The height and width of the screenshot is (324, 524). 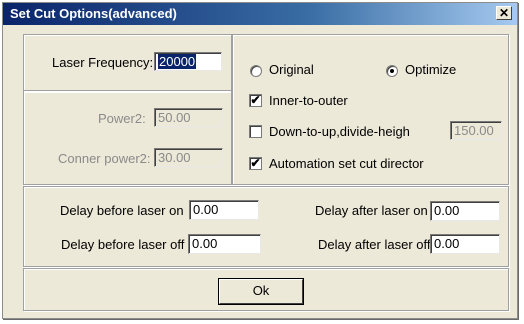 What do you see at coordinates (465, 244) in the screenshot?
I see `delay-after-off-input: 0.00` at bounding box center [465, 244].